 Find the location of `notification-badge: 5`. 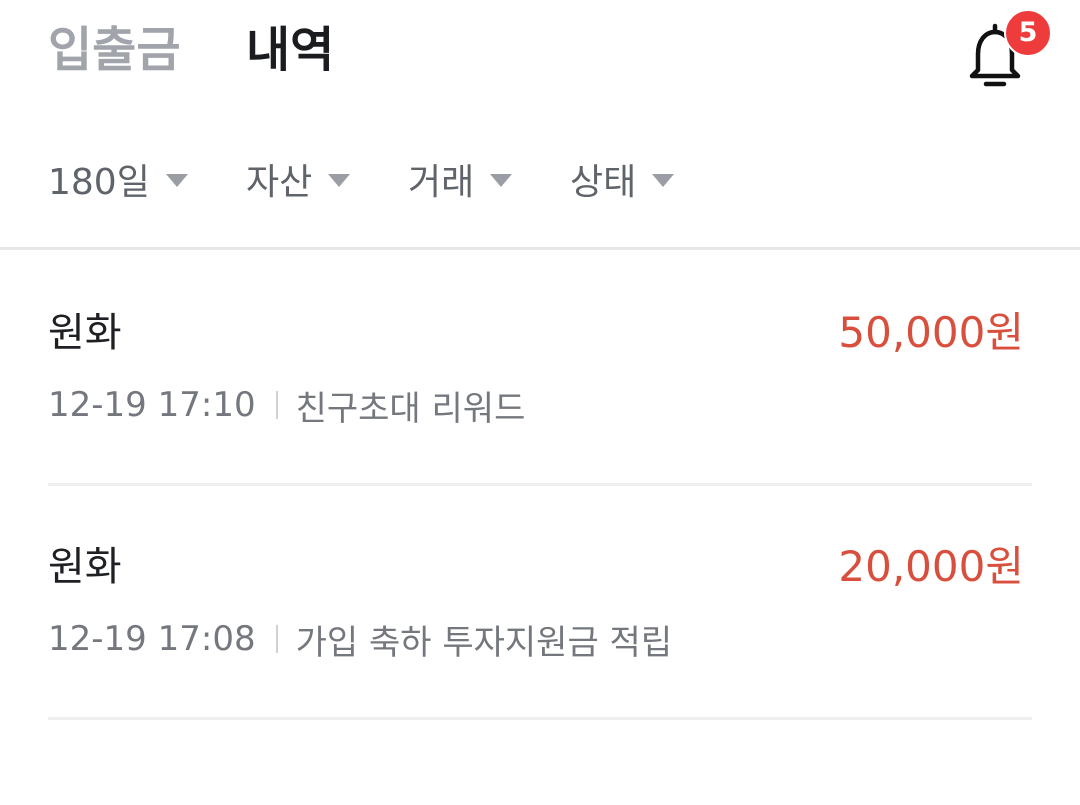

notification-badge: 5 is located at coordinates (1028, 33).